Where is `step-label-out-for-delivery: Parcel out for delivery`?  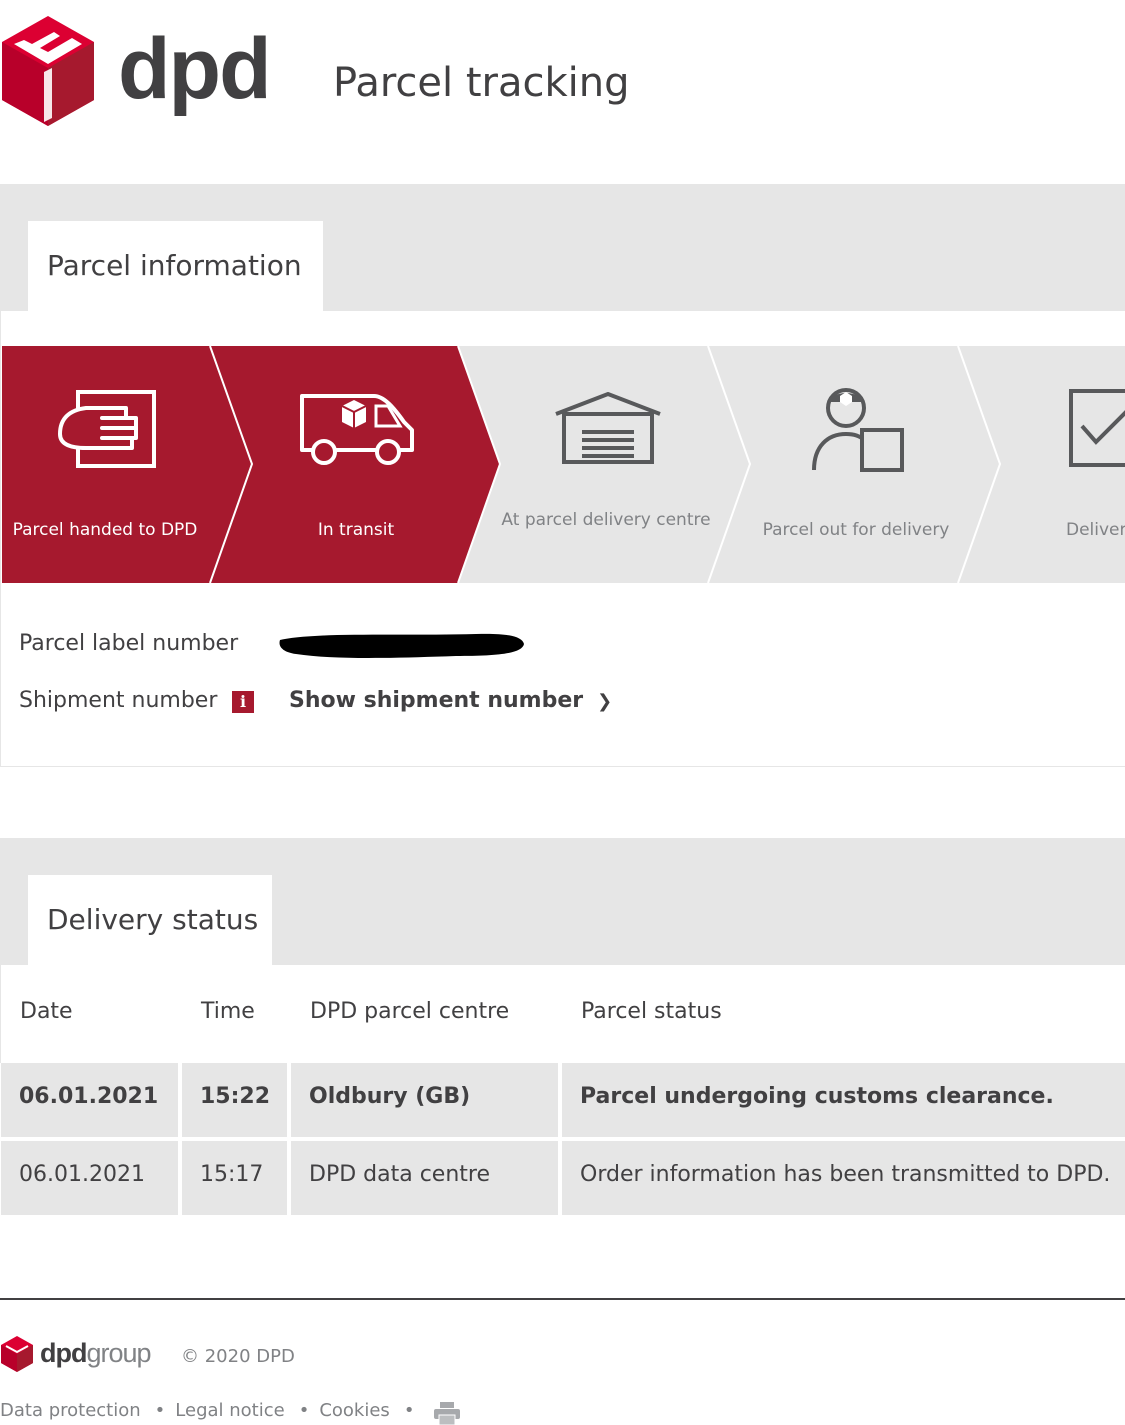 step-label-out-for-delivery: Parcel out for delivery is located at coordinates (856, 530).